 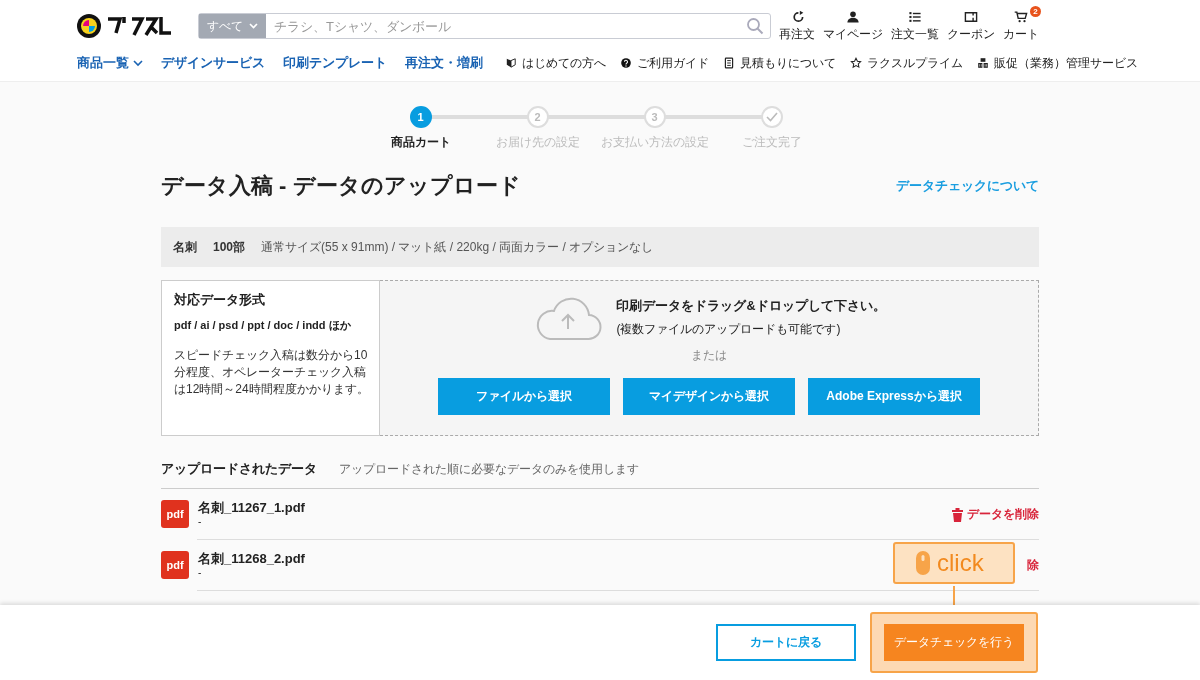 What do you see at coordinates (797, 16) in the screenshot?
I see `reorder-icon` at bounding box center [797, 16].